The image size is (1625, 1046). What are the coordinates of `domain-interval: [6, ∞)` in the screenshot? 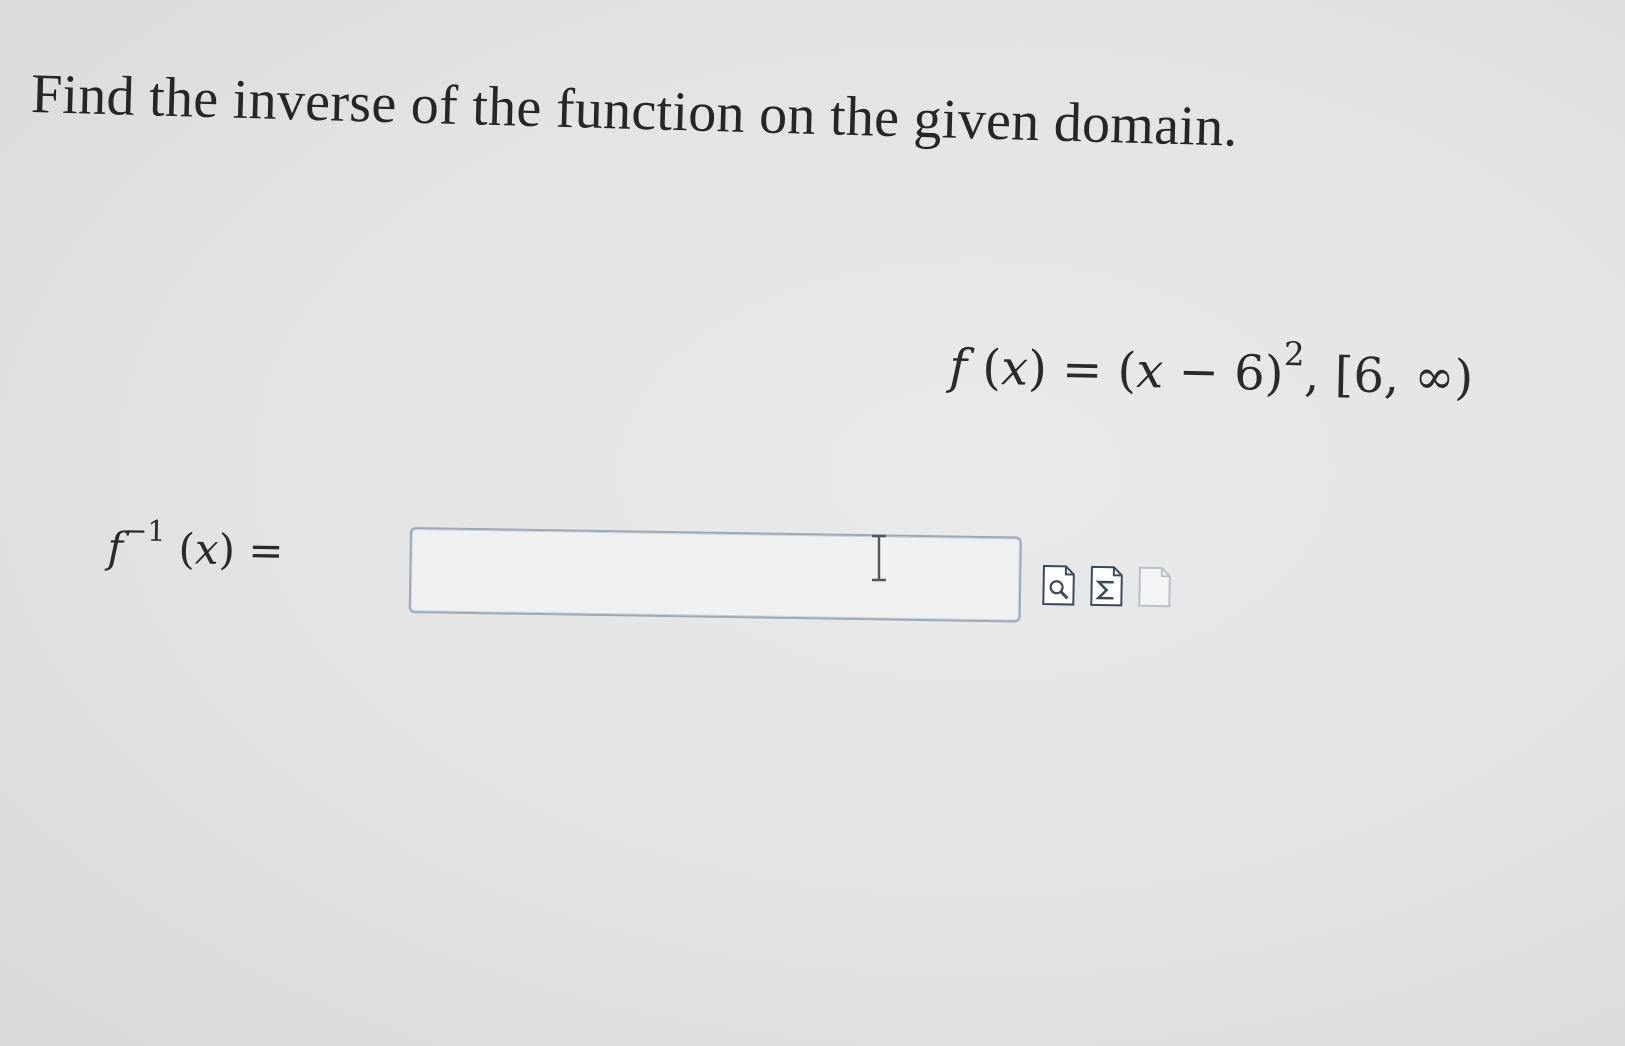 It's located at (1404, 376).